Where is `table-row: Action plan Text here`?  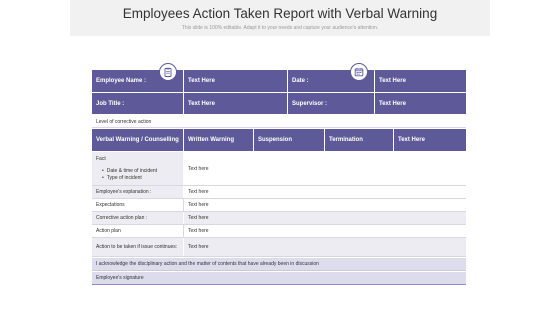 table-row: Action plan Text here is located at coordinates (279, 231).